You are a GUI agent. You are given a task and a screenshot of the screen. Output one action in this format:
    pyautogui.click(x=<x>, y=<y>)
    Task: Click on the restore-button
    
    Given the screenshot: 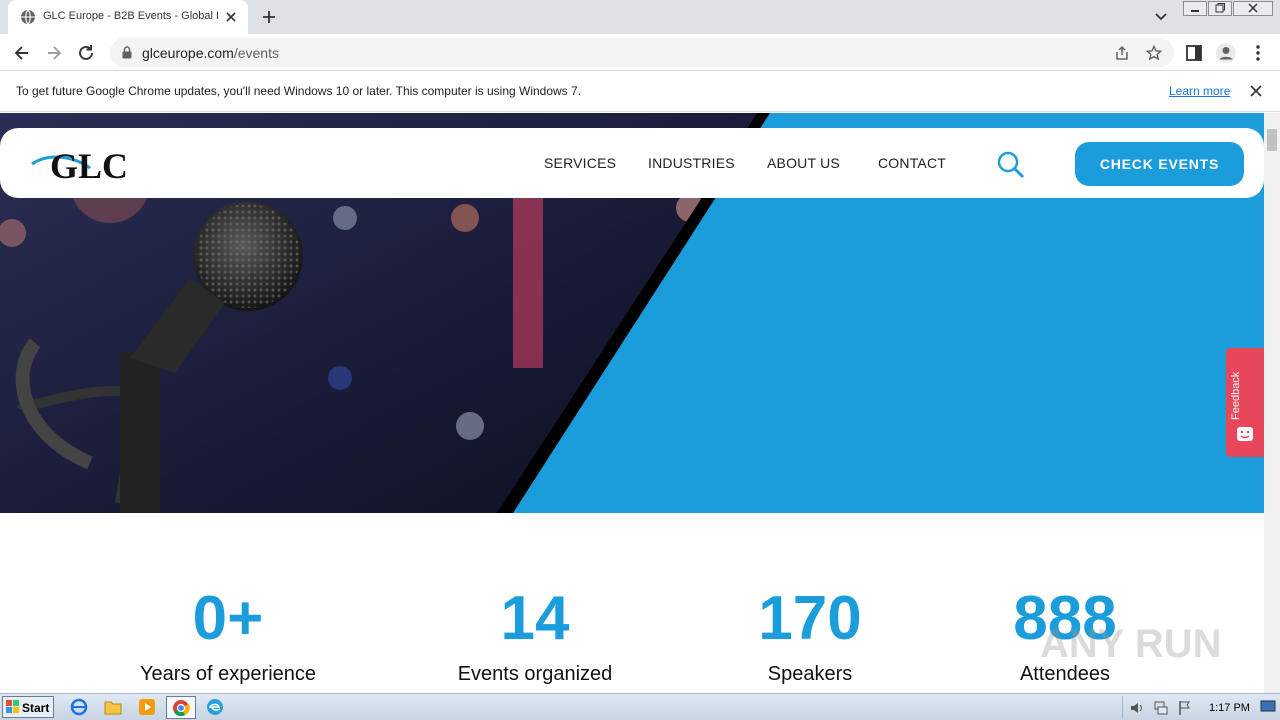 What is the action you would take?
    pyautogui.click(x=1220, y=8)
    